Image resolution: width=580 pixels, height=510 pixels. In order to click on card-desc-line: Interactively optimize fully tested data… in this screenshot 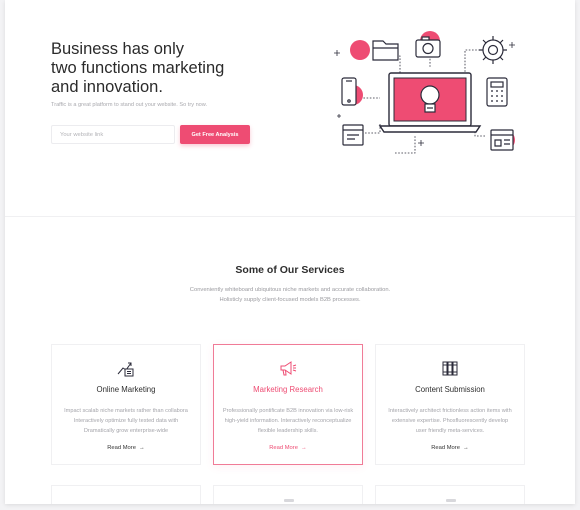, I will do `click(126, 421)`.